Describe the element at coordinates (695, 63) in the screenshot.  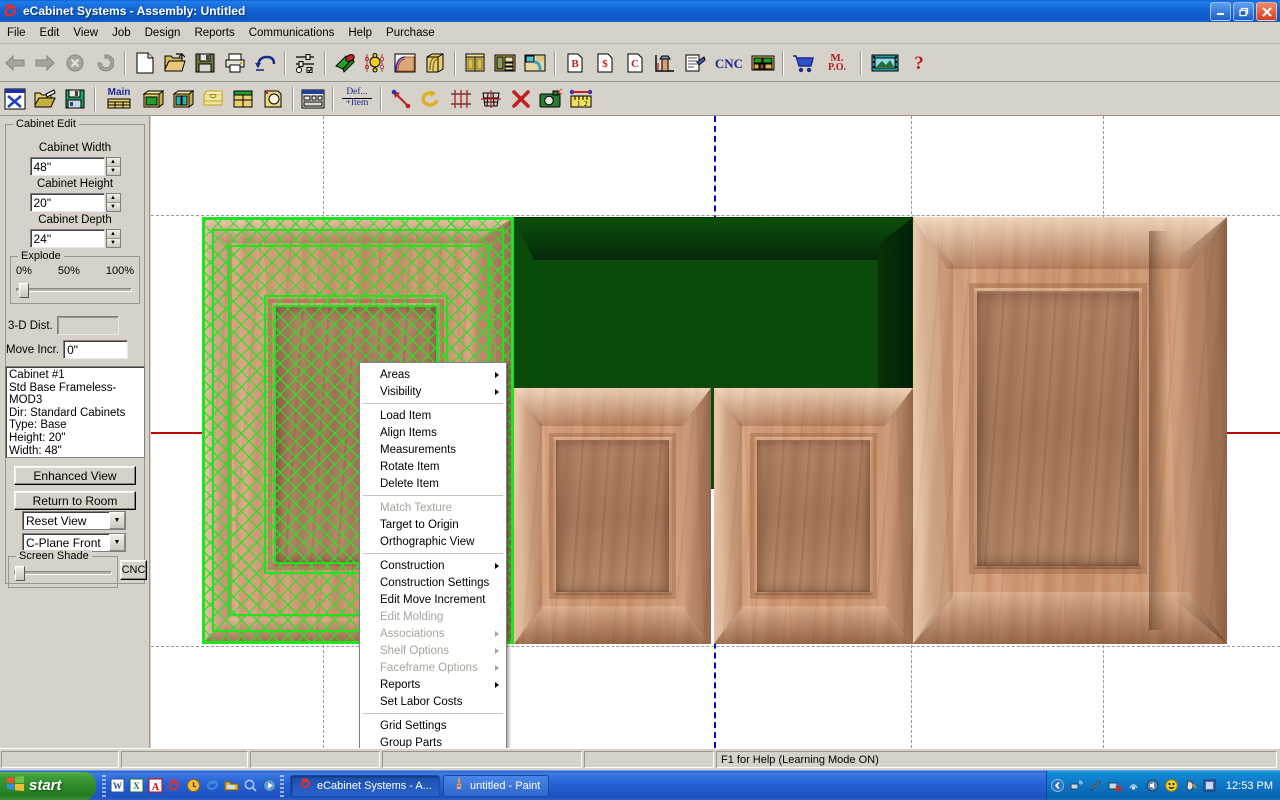
I see `notes-icon` at that location.